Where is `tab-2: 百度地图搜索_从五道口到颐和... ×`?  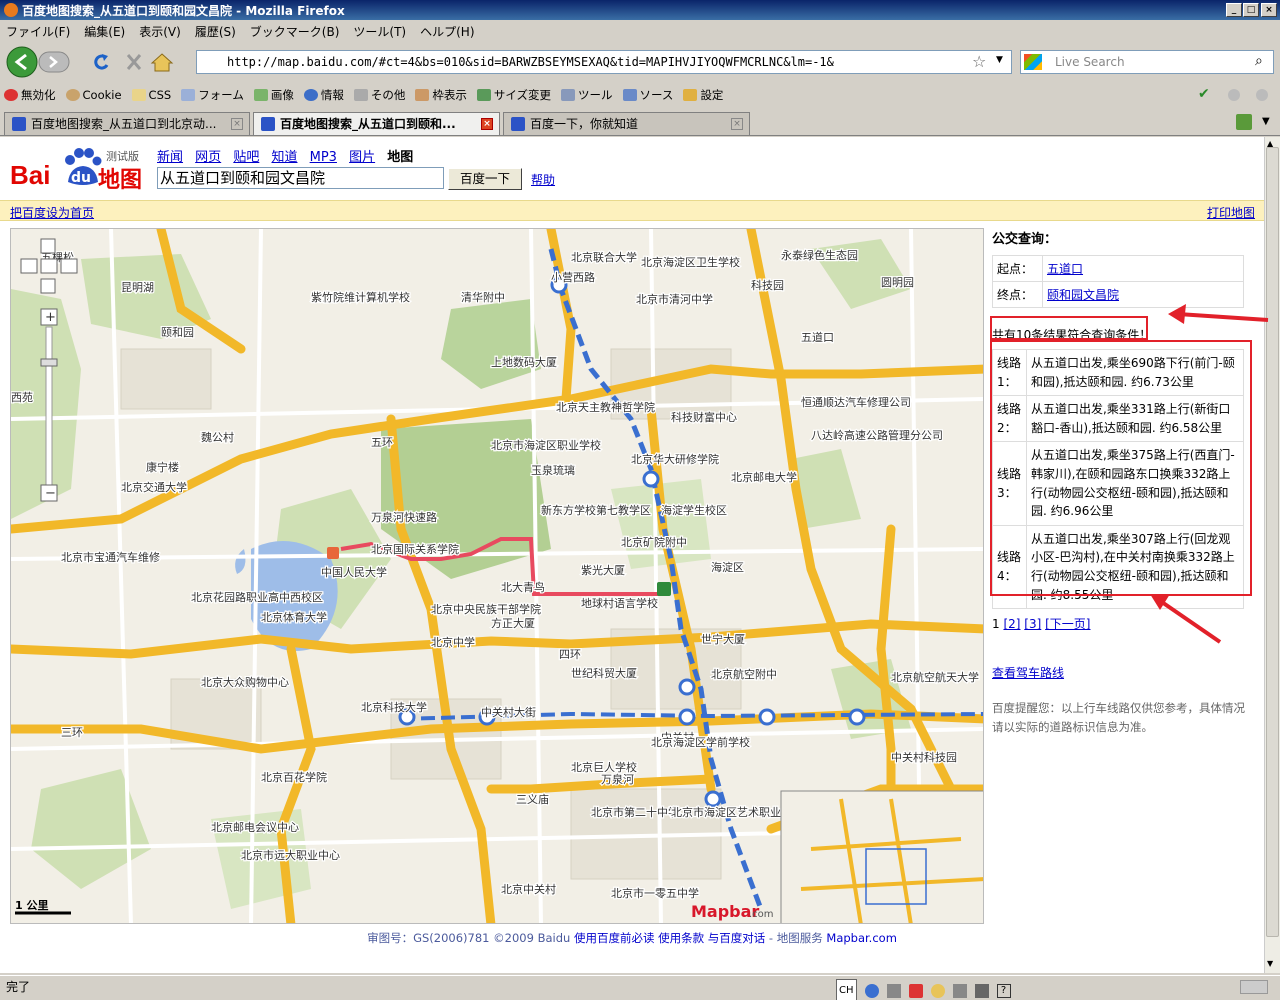
tab-2: 百度地图搜索_从五道口到颐和... × is located at coordinates (376, 123).